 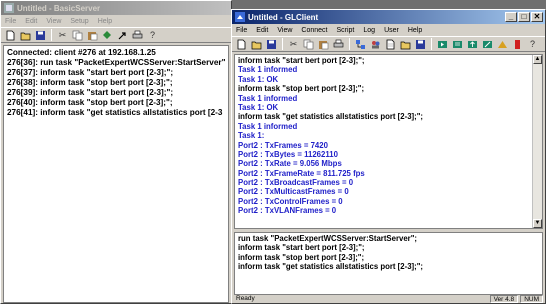 What do you see at coordinates (251, 136) in the screenshot?
I see `output-line: Task 1:` at bounding box center [251, 136].